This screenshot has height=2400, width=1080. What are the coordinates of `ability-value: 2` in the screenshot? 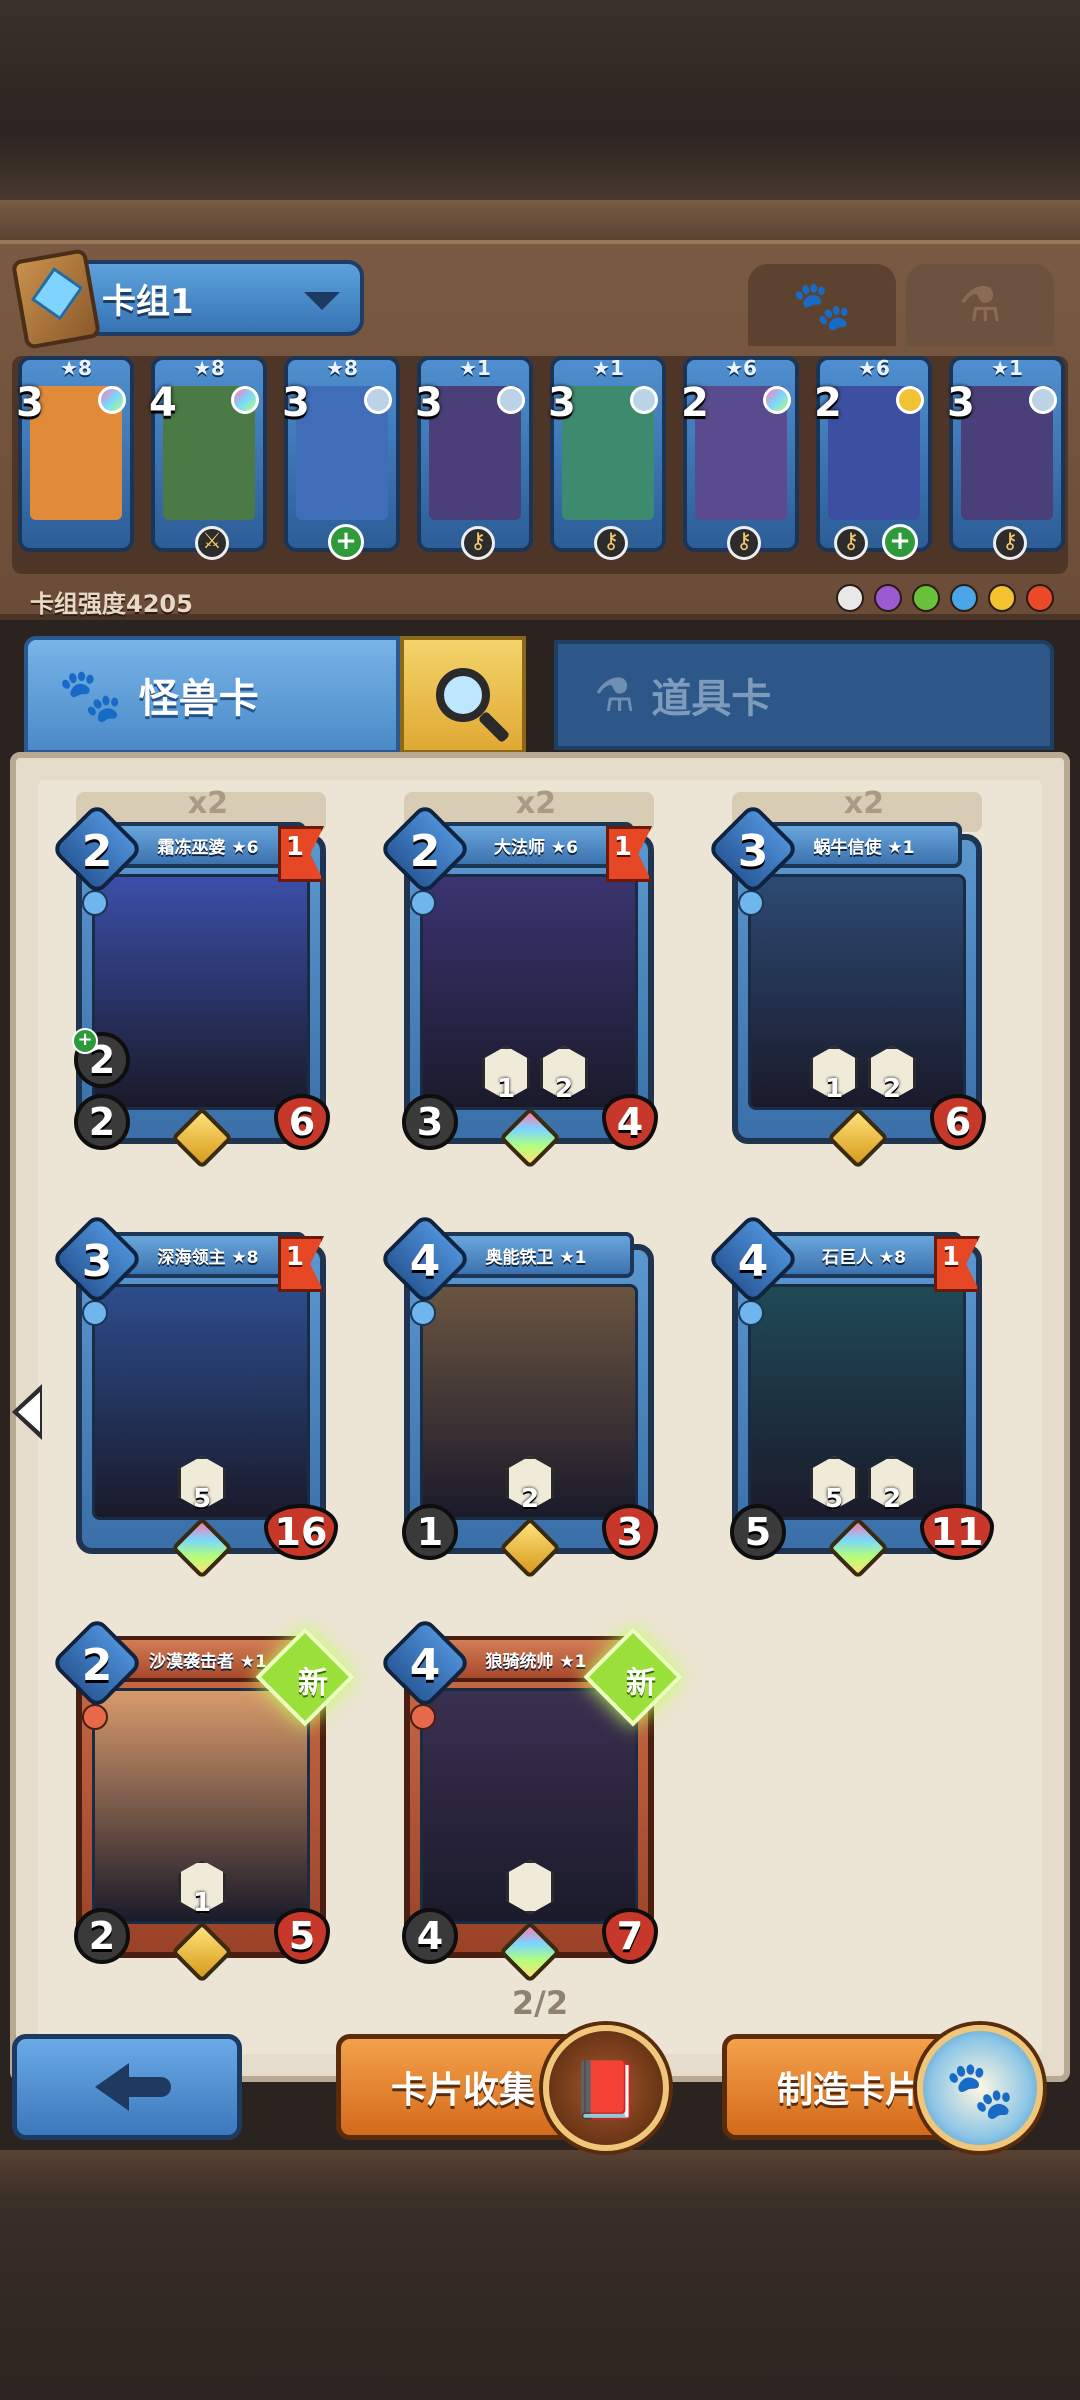 It's located at (564, 1089).